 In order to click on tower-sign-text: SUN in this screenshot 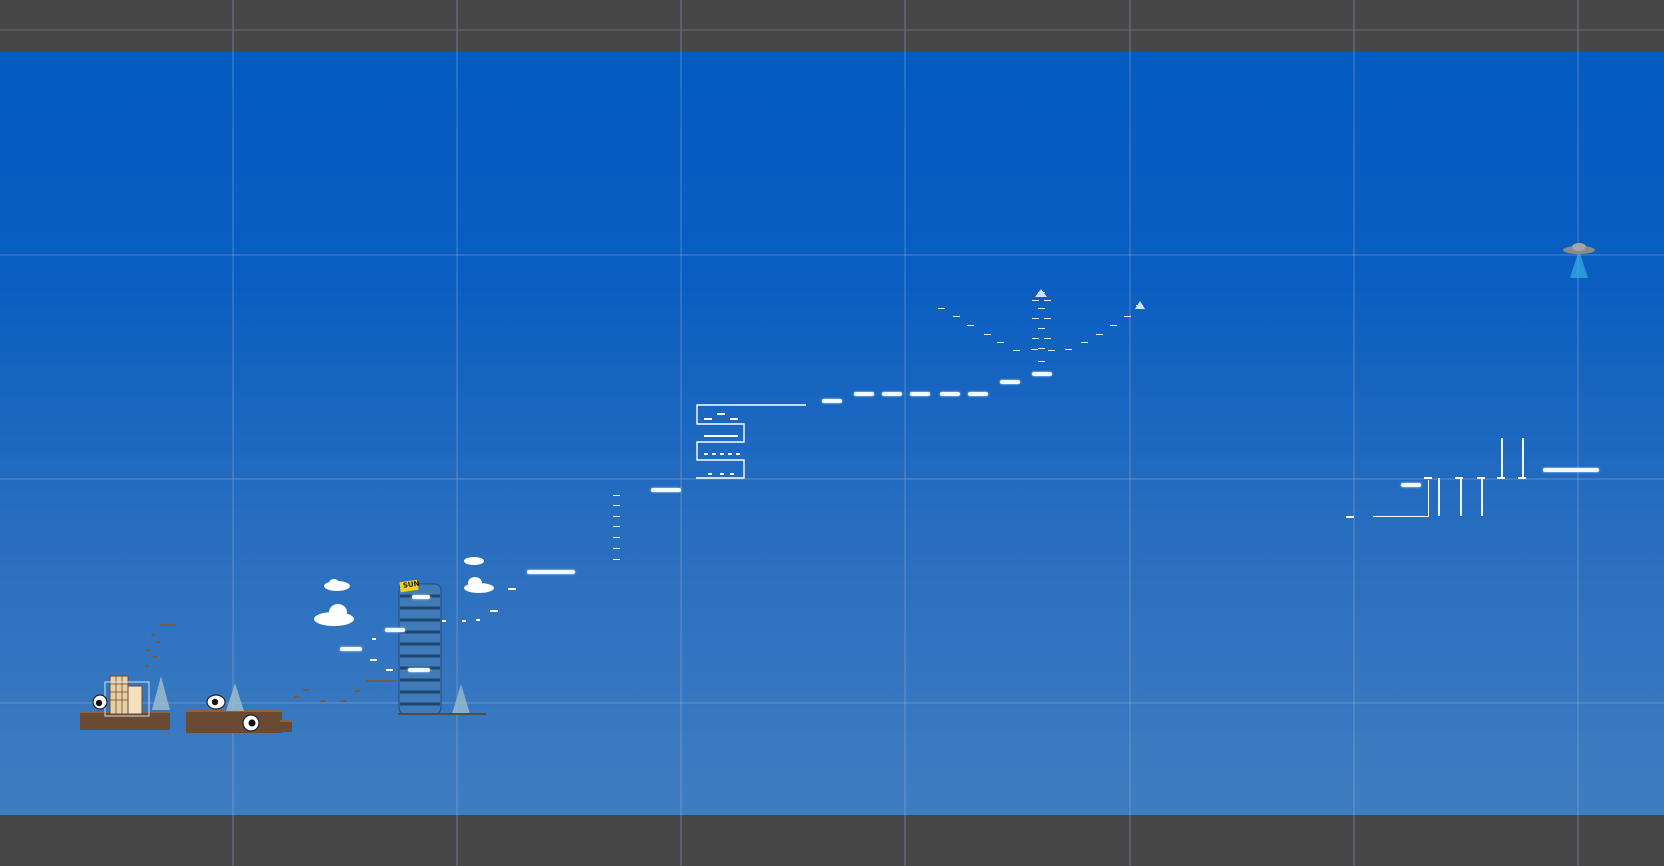, I will do `click(411, 584)`.